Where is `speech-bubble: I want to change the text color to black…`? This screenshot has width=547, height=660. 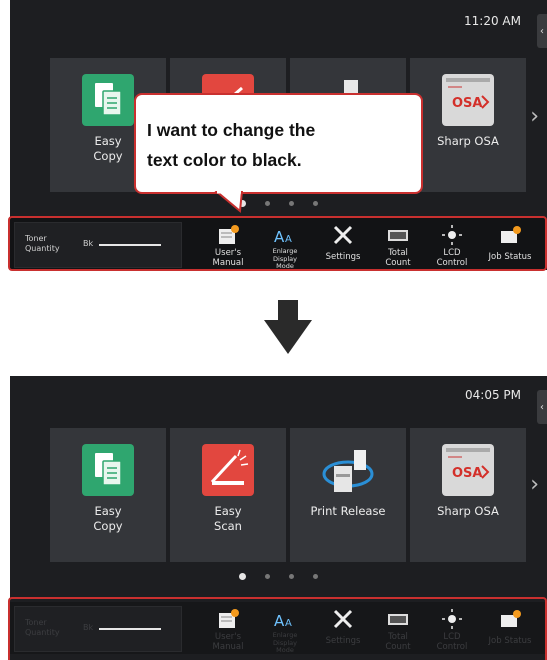
speech-bubble: I want to change the text color to black… is located at coordinates (278, 143).